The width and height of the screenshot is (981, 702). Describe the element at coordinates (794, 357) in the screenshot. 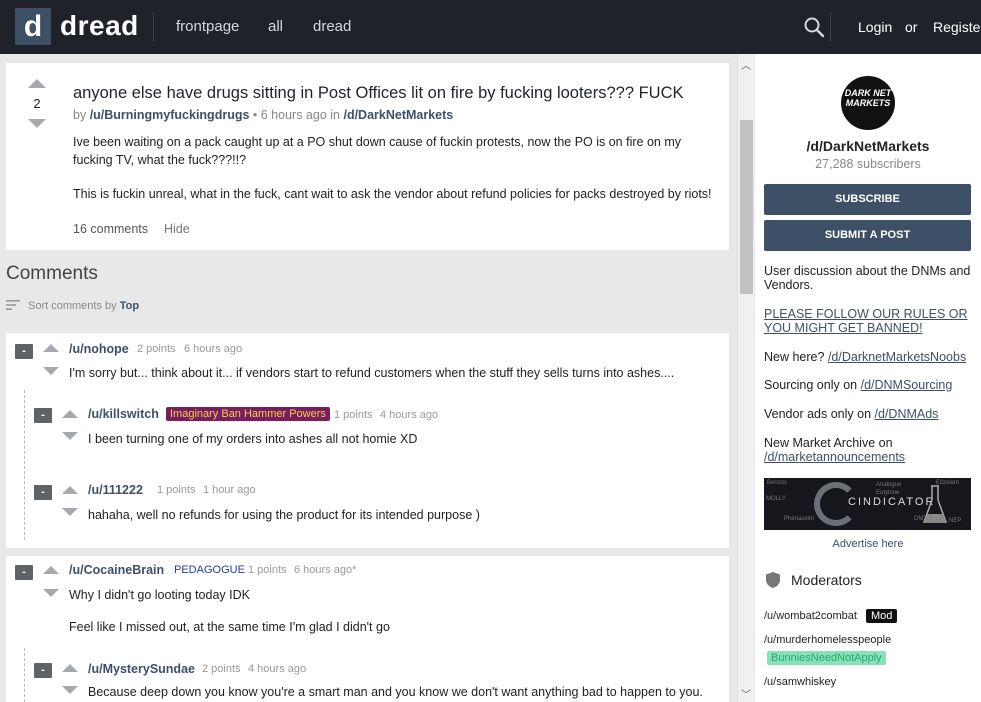

I see `new-here-label: New here?` at that location.